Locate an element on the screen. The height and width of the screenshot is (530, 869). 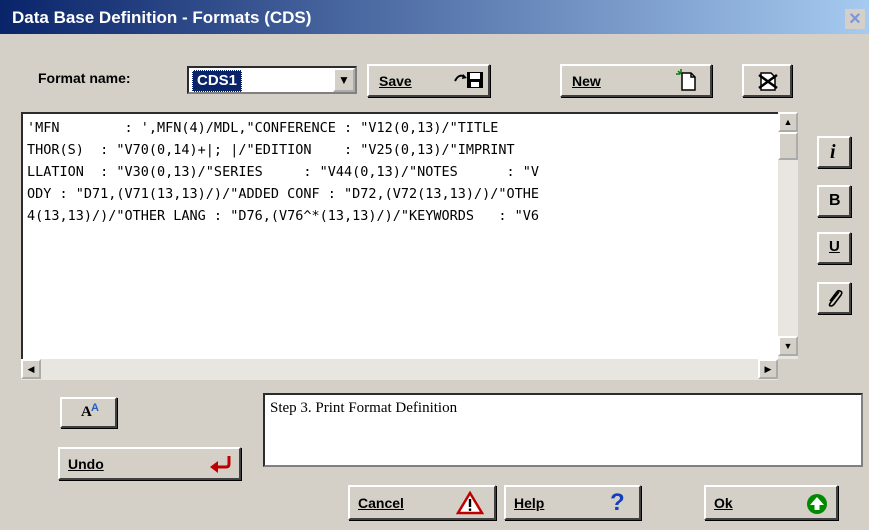
vertical-scroll-thumb is located at coordinates (788, 146).